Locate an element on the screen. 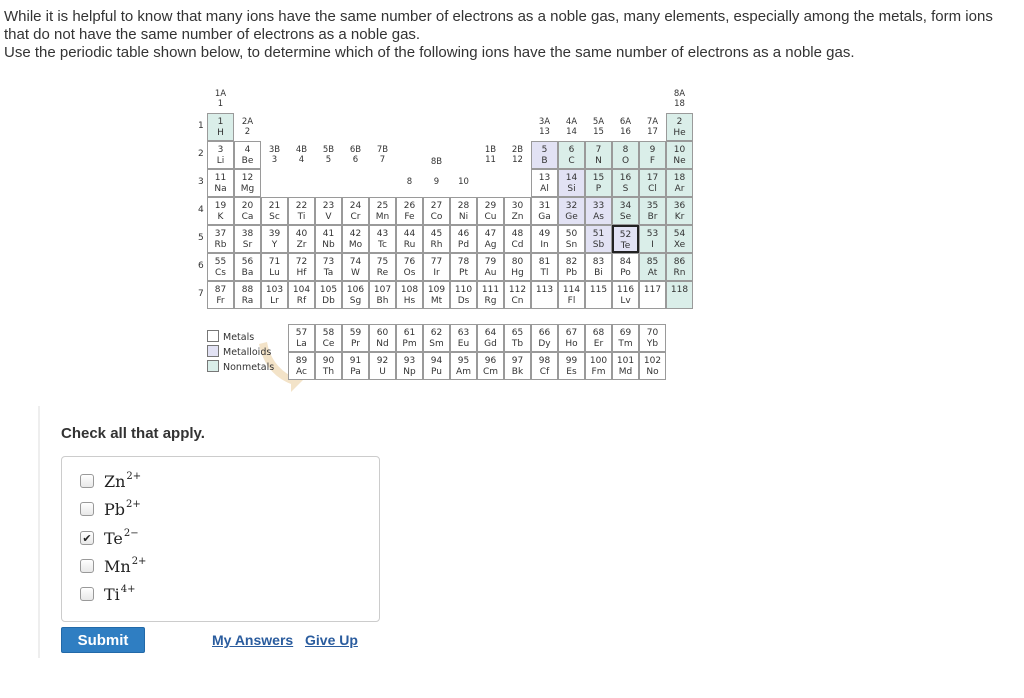  atomic-number: 77 is located at coordinates (436, 262).